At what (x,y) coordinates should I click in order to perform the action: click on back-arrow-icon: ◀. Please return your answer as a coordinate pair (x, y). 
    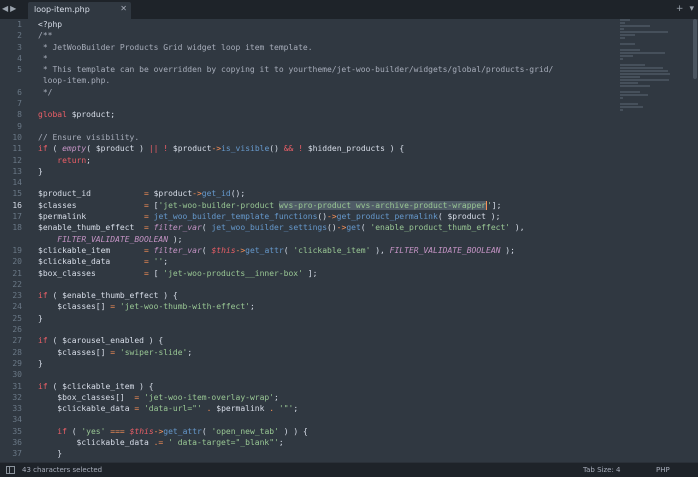
    Looking at the image, I should click on (5, 9).